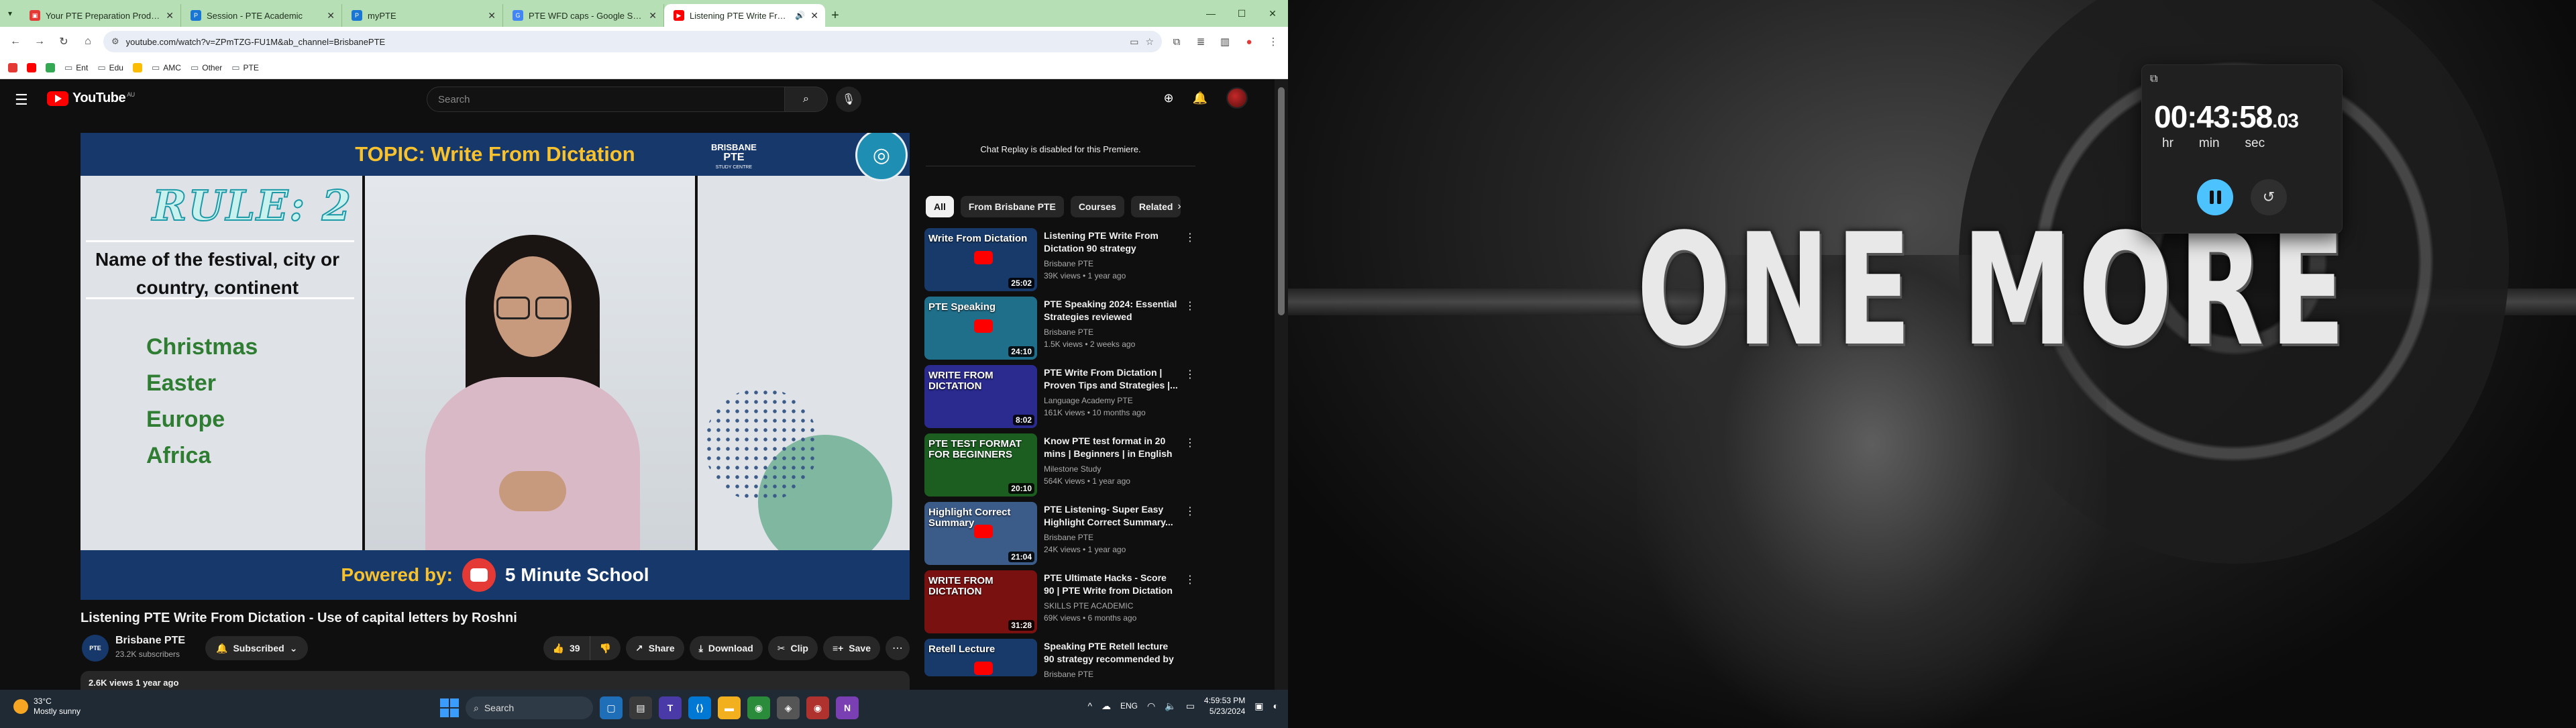 This screenshot has height=728, width=2576. What do you see at coordinates (1201, 42) in the screenshot?
I see `media-controls-icon: ≣` at bounding box center [1201, 42].